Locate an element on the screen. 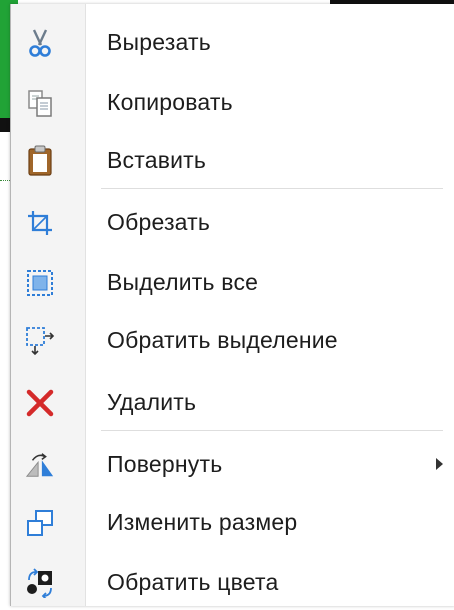 The width and height of the screenshot is (454, 610). background-window-green-edge is located at coordinates (5, 59).